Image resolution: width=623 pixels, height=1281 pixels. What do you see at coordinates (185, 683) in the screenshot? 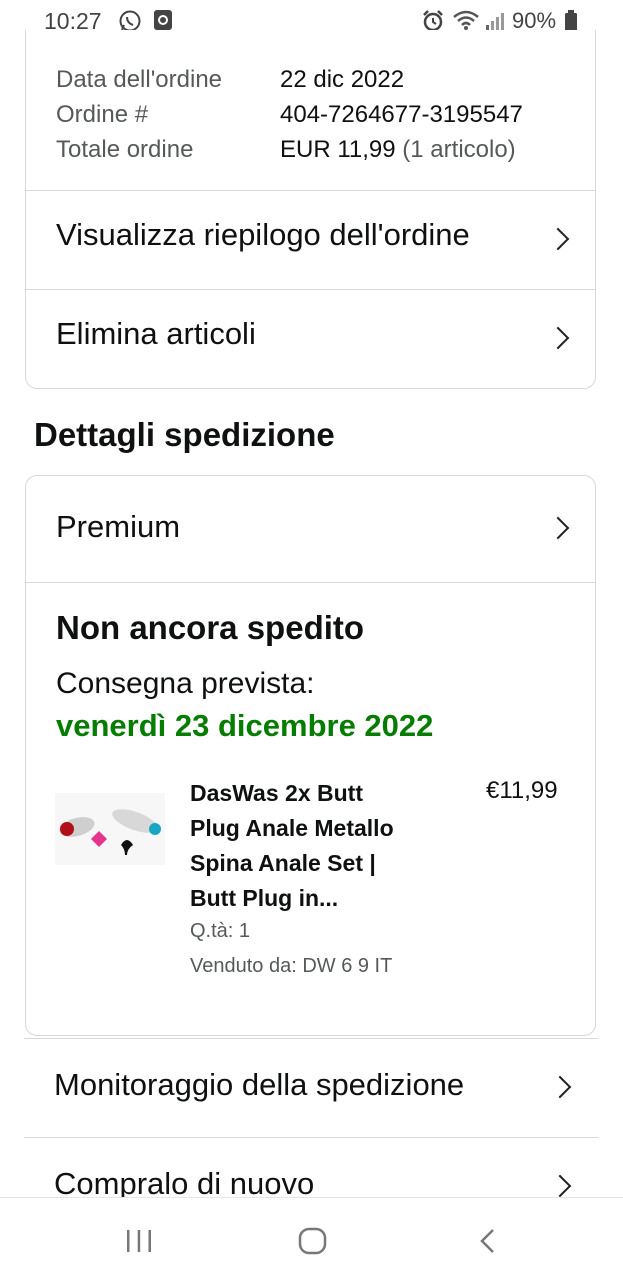
I see `delivery-estimate-label: Consegna prevista:` at bounding box center [185, 683].